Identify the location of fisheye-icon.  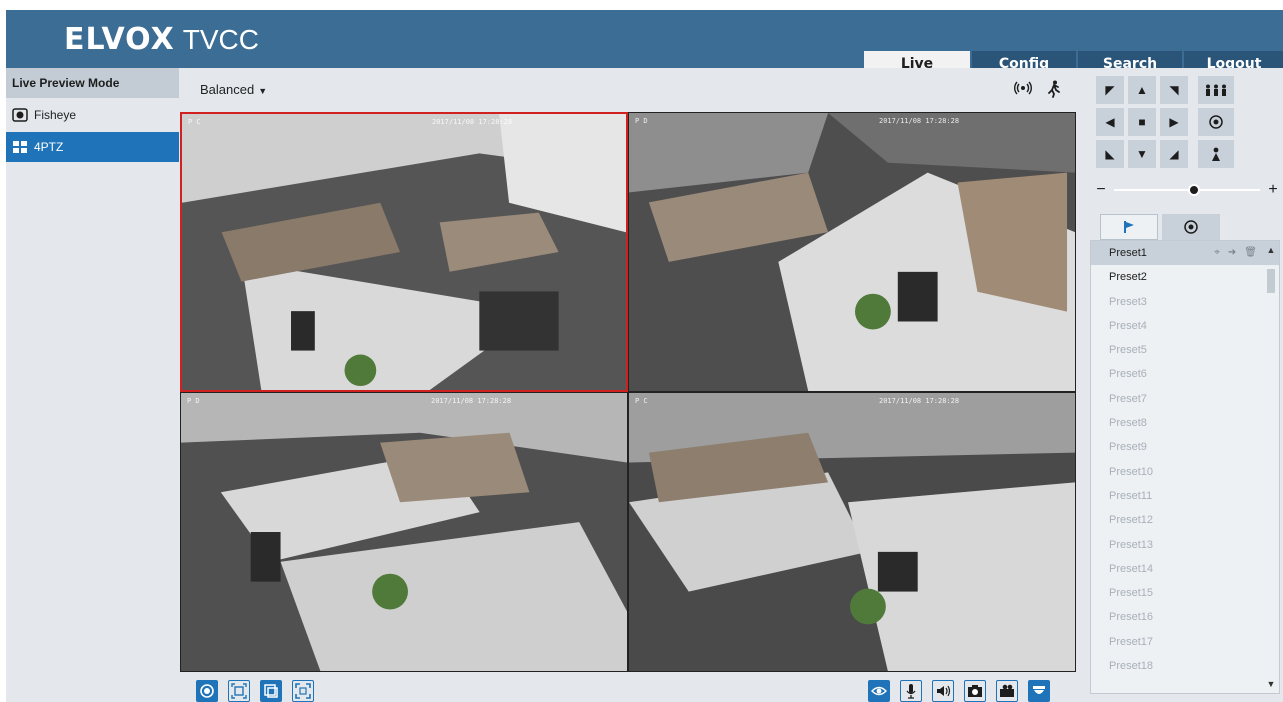
(20, 115).